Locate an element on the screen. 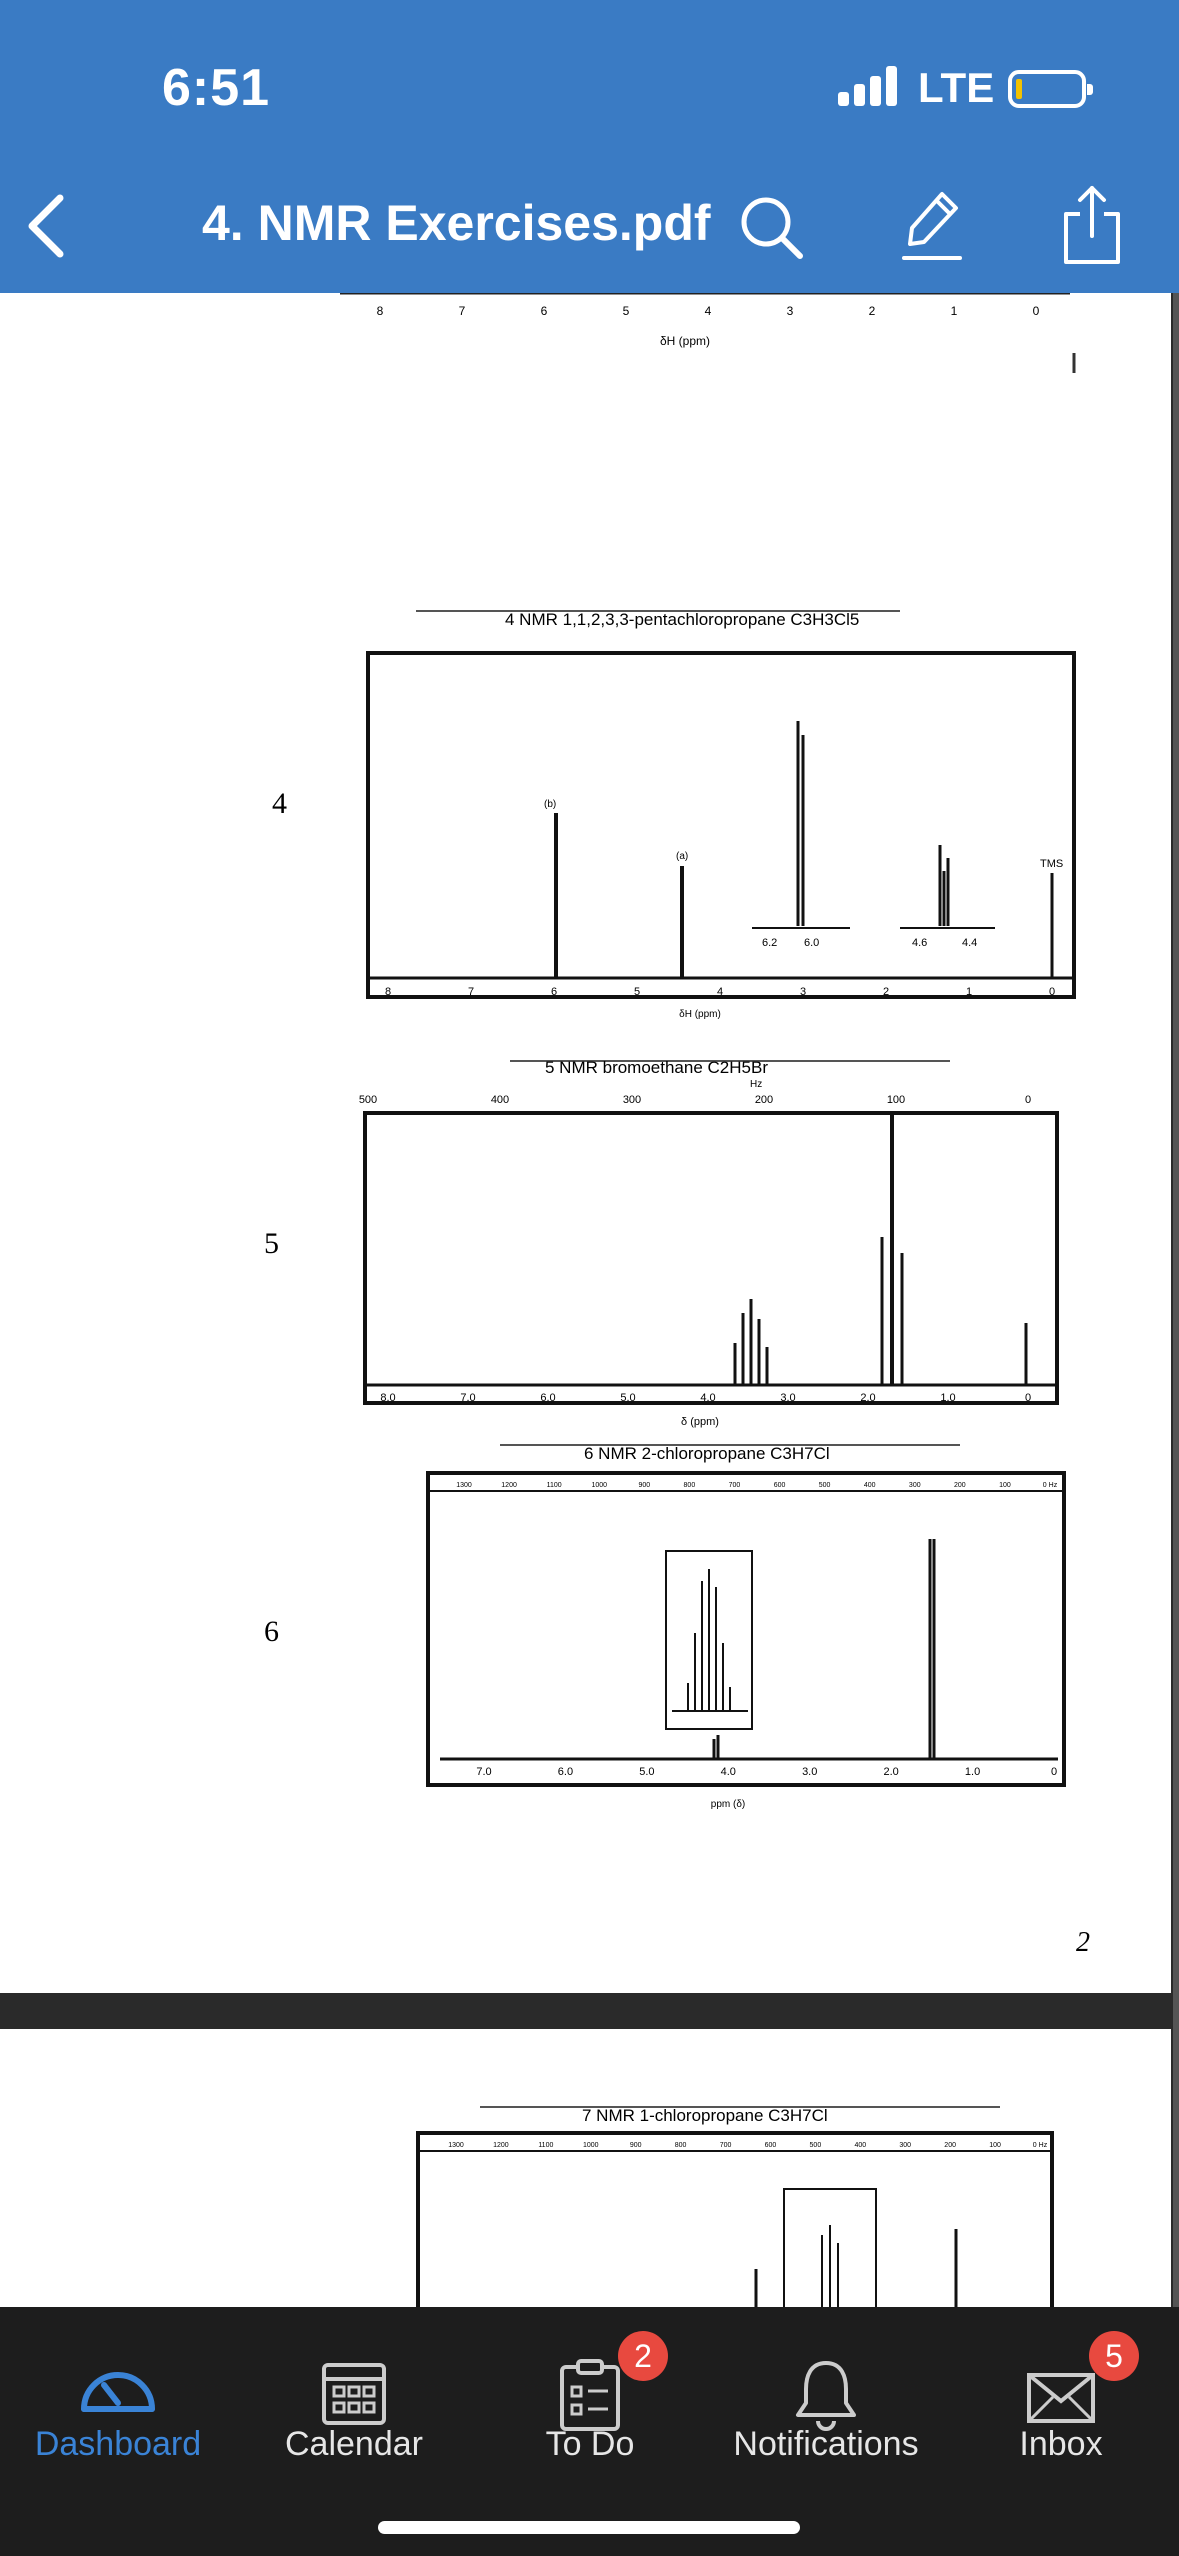  spectrum-5-tick: 4.0 is located at coordinates (707, 1398).